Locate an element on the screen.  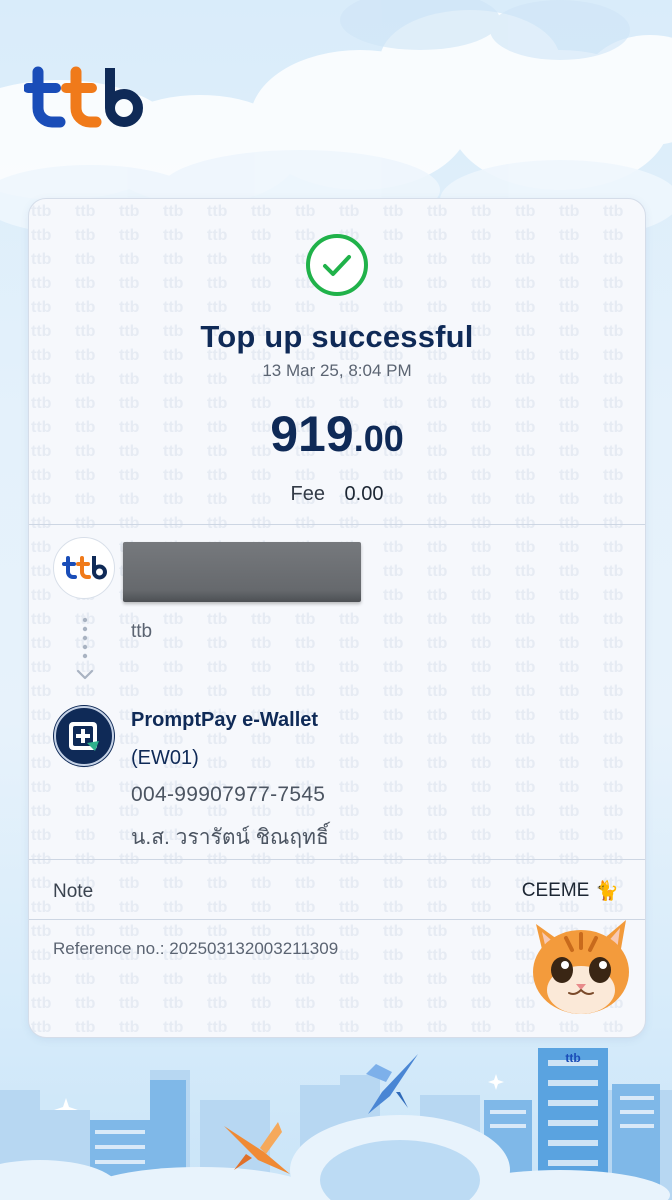
note-value: CEEME 🐈 is located at coordinates (570, 891).